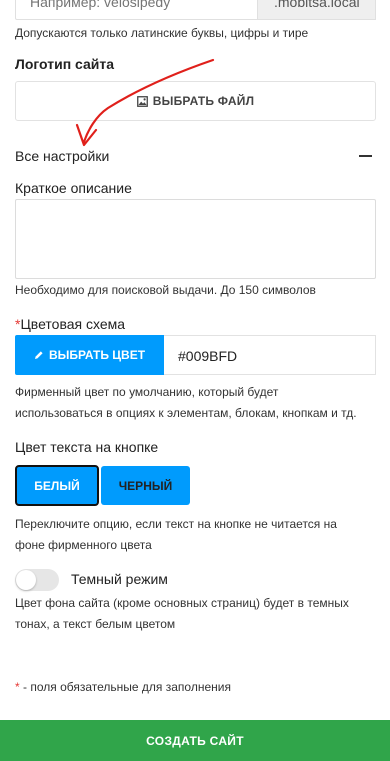 This screenshot has width=390, height=761. I want to click on logo-label: Логотип сайта, so click(65, 64).